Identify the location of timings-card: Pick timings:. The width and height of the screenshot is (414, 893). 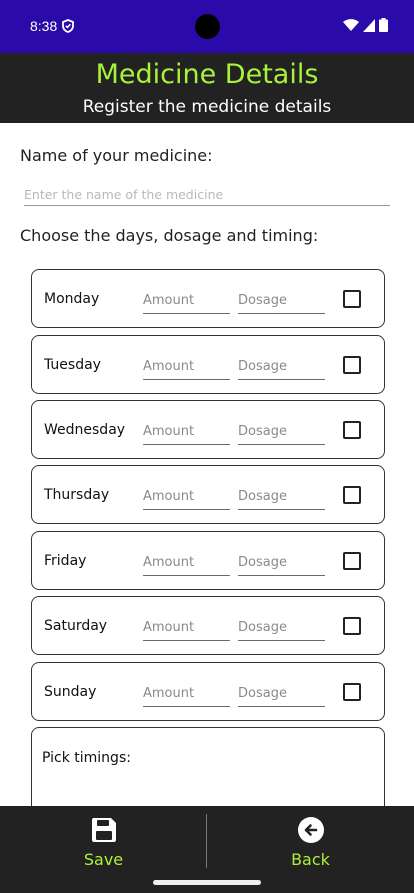
(208, 766).